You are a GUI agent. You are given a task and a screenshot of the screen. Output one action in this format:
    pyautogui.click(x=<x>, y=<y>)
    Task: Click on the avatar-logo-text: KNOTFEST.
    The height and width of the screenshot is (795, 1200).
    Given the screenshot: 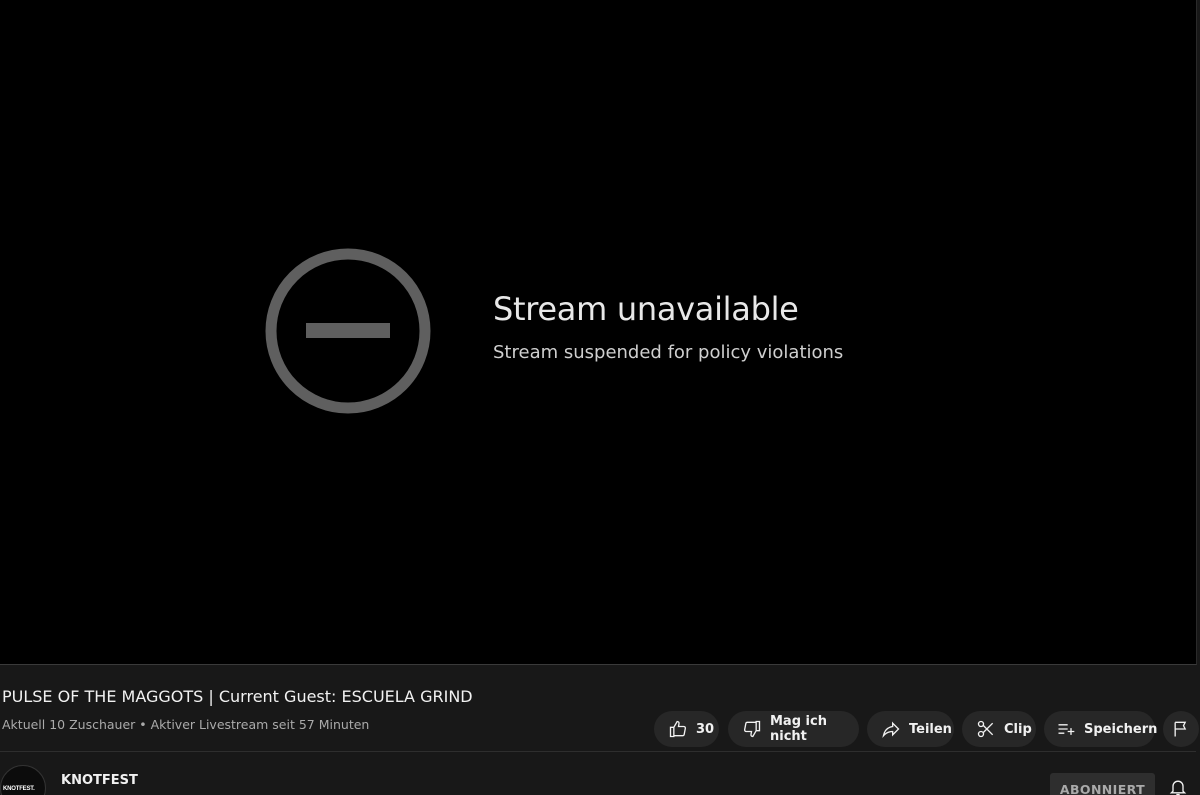 What is the action you would take?
    pyautogui.click(x=19, y=789)
    